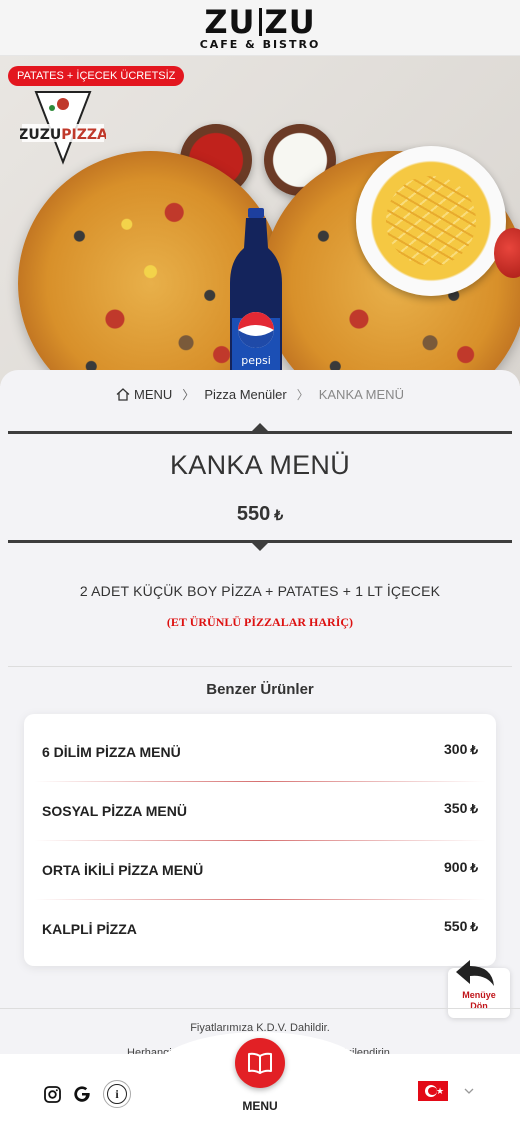 This screenshot has width=520, height=1126. What do you see at coordinates (260, 622) in the screenshot?
I see `product-note: (ET ÜRÜNLÜ PİZZALAR HARİÇ)` at bounding box center [260, 622].